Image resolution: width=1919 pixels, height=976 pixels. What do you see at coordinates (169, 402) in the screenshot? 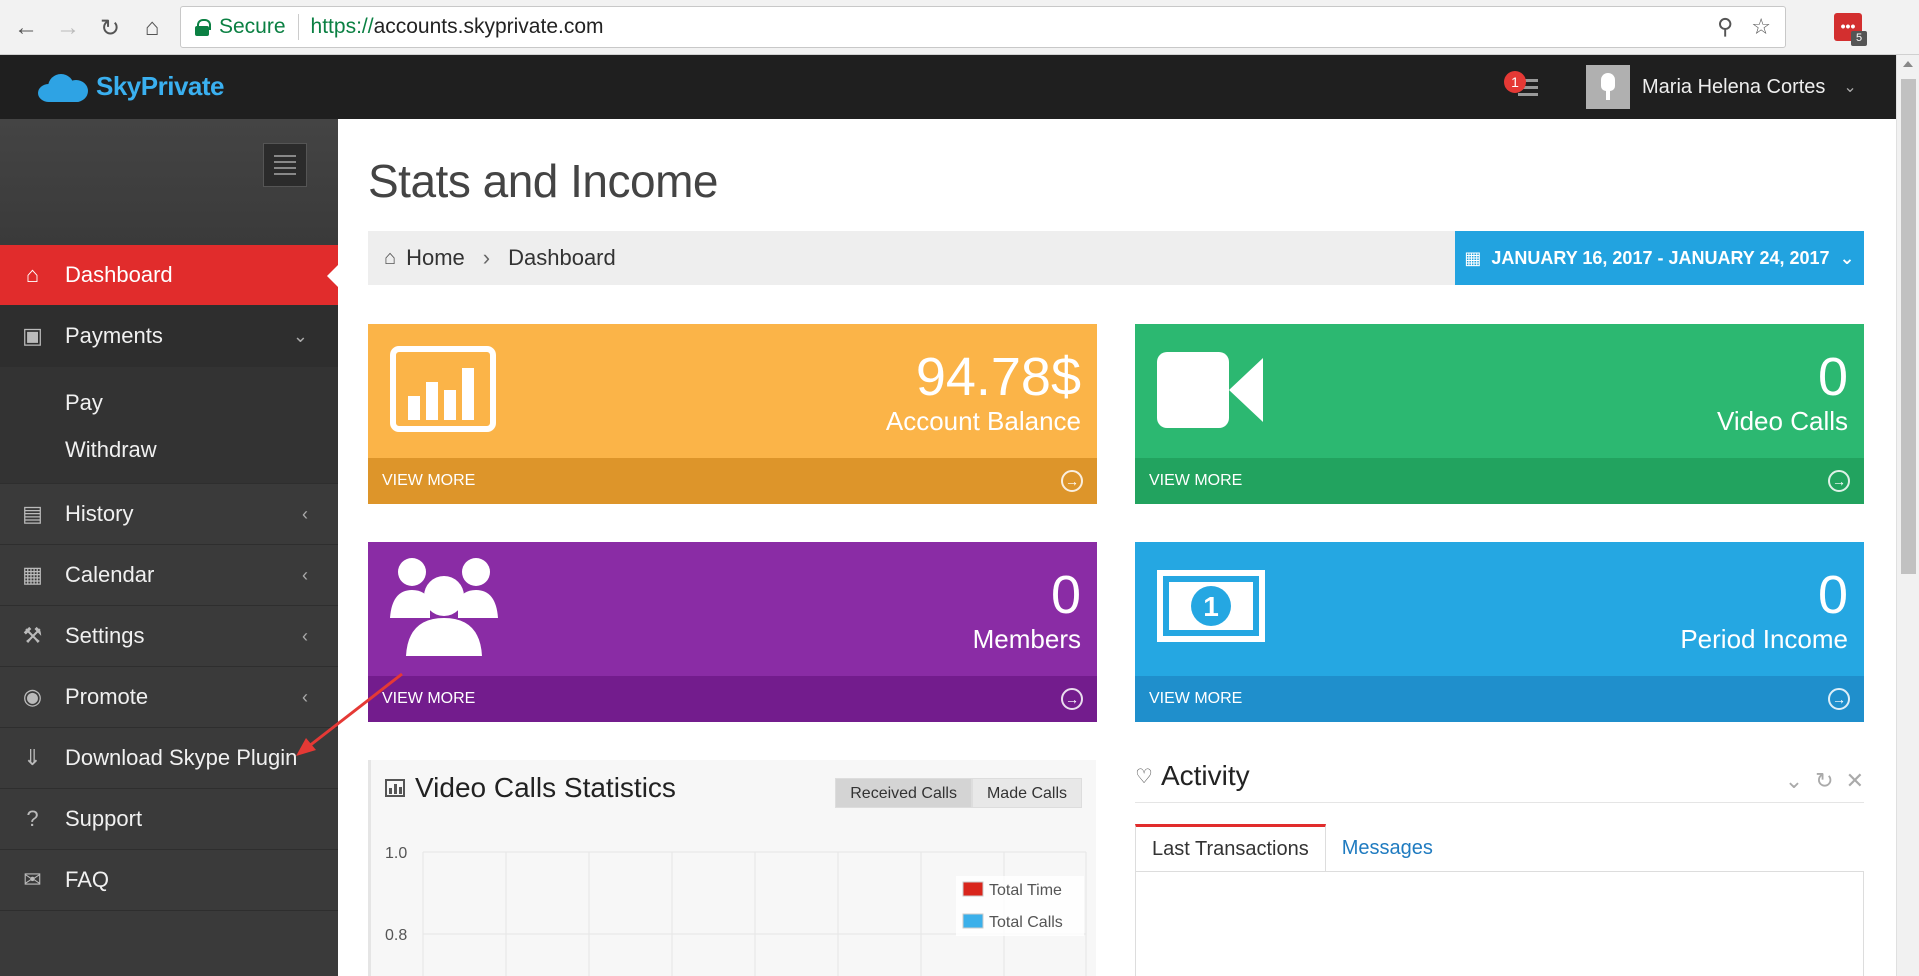
I see `sidebar-subitem-pay: Pay` at bounding box center [169, 402].